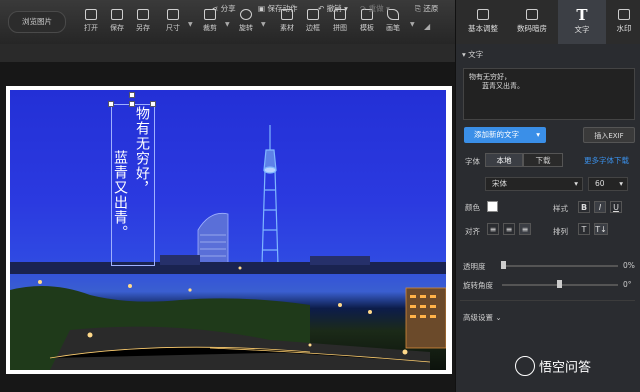 The image size is (640, 392). Describe the element at coordinates (560, 231) in the screenshot. I see `arrange-label: 排列` at that location.